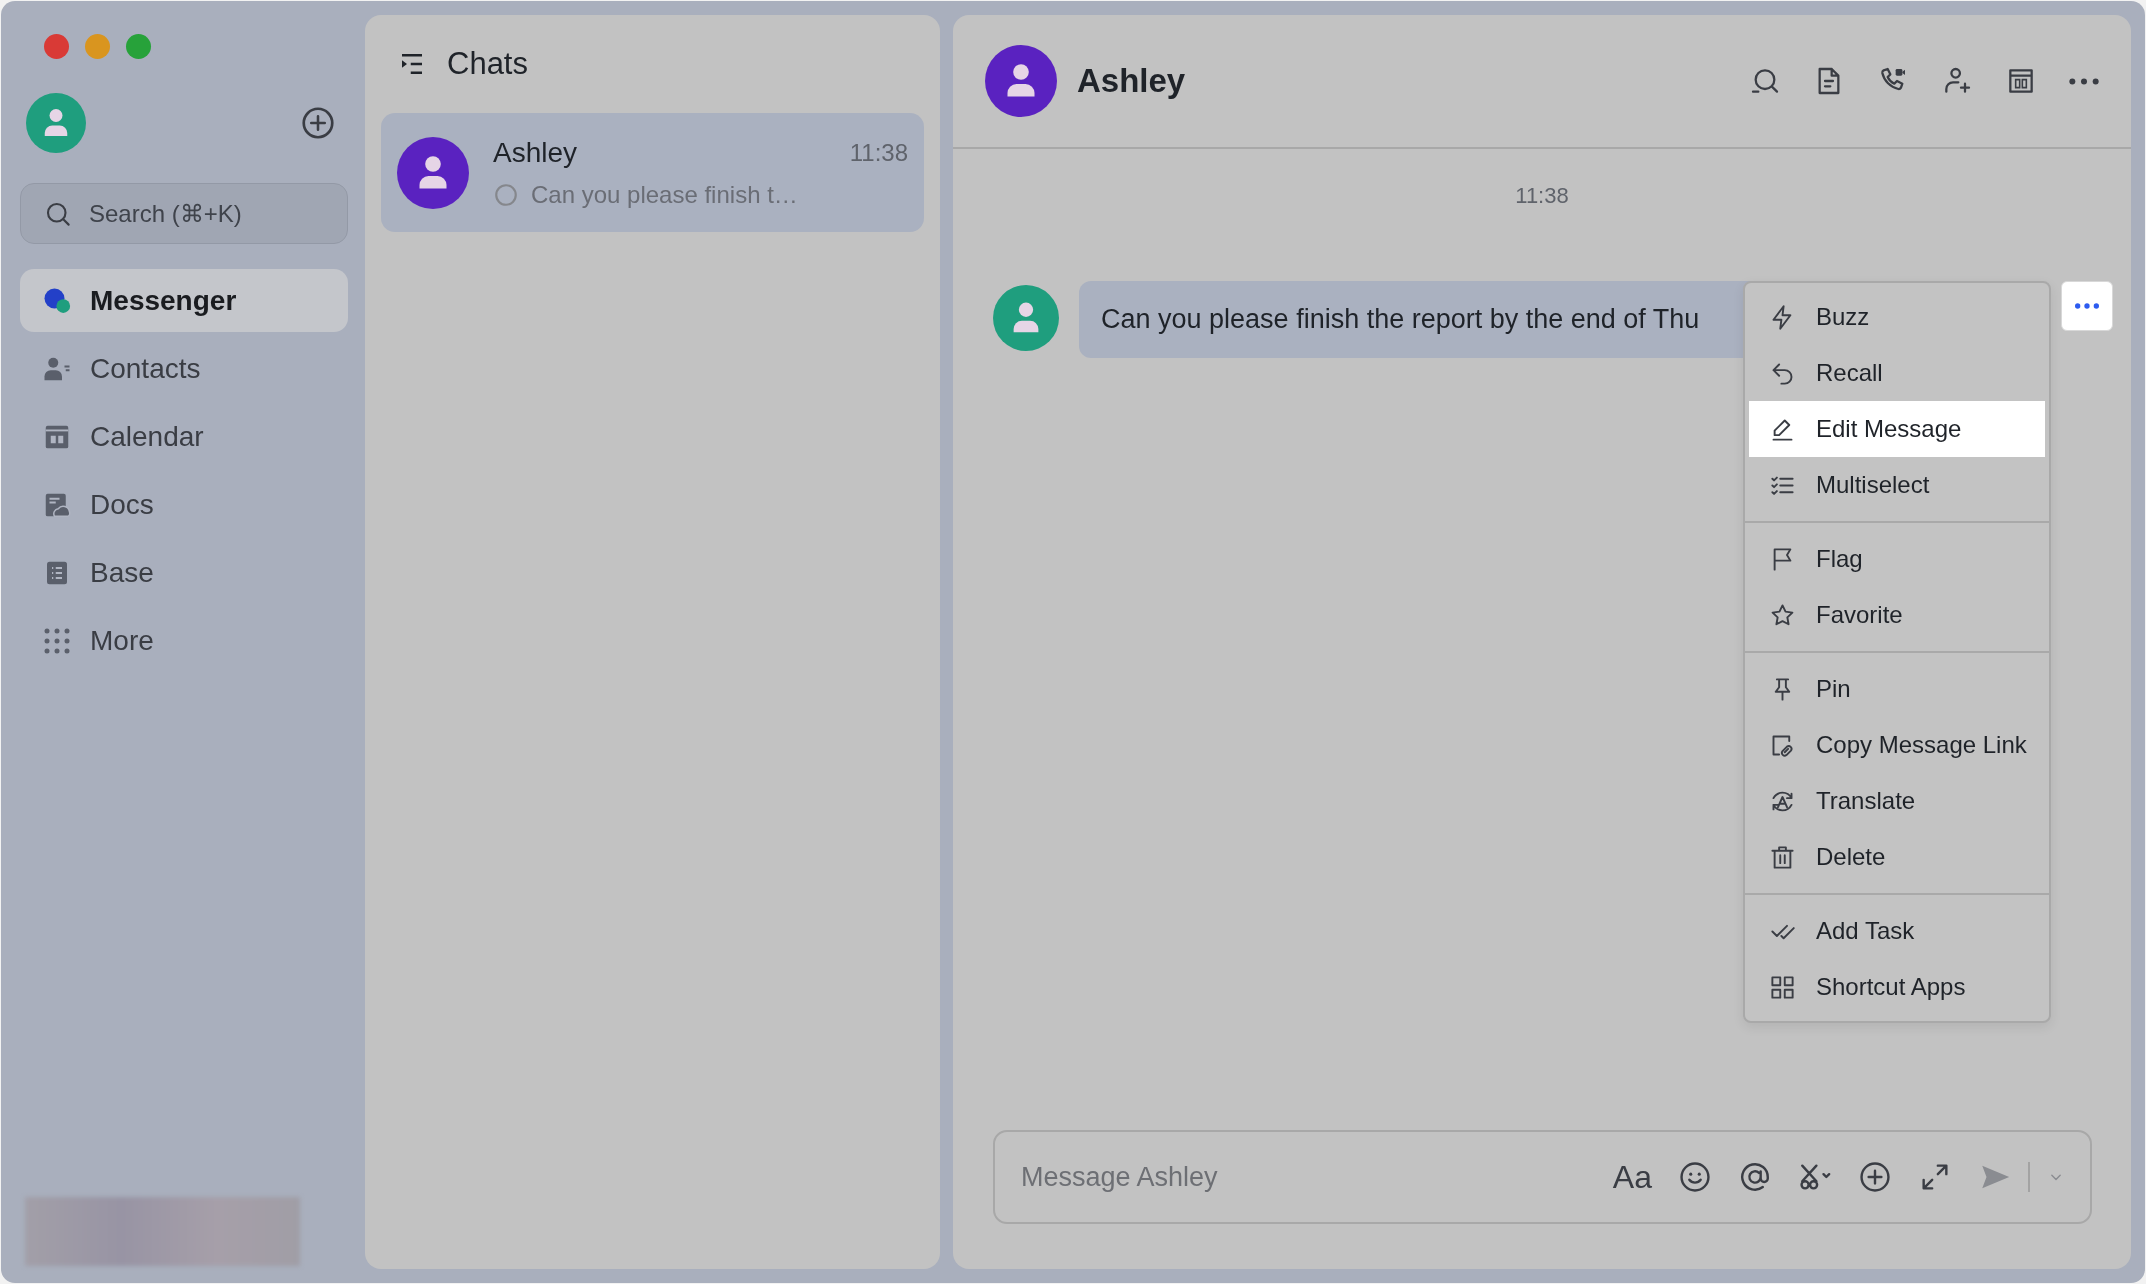  I want to click on nav-item: More, so click(184, 640).